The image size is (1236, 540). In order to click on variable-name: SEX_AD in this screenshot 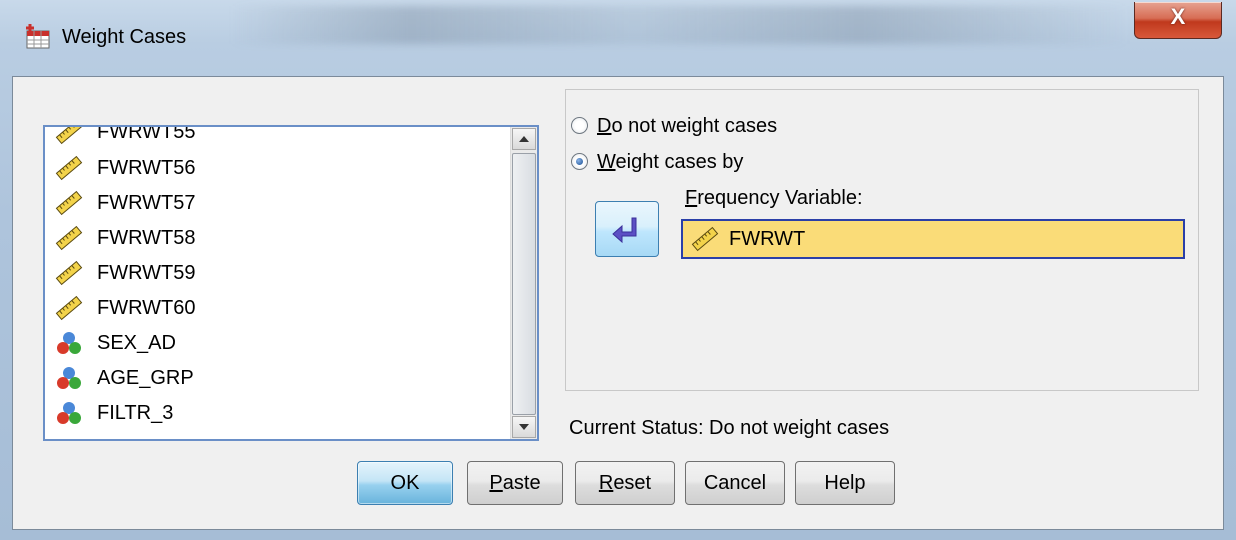, I will do `click(136, 343)`.